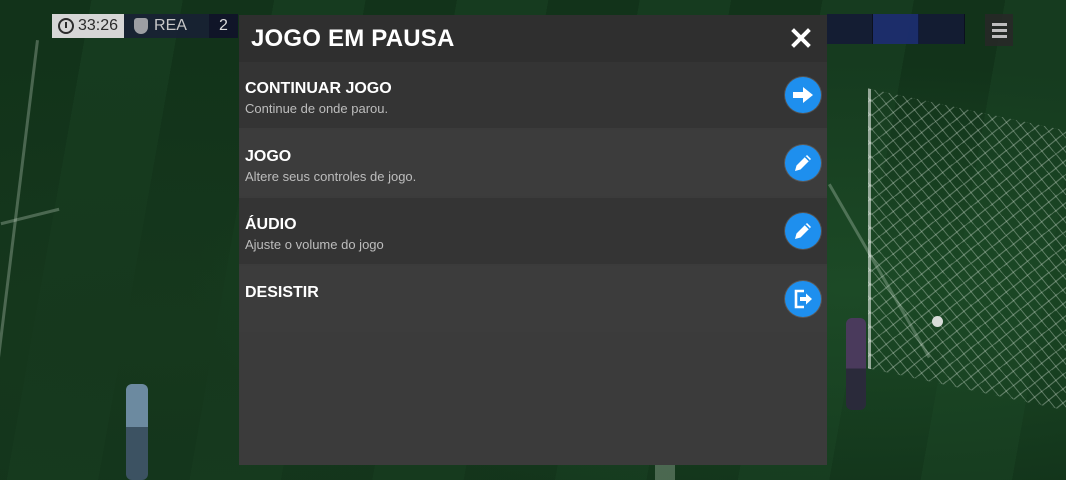 The height and width of the screenshot is (480, 1066). What do you see at coordinates (533, 299) in the screenshot?
I see `menu-item-quit: DESISTIR` at bounding box center [533, 299].